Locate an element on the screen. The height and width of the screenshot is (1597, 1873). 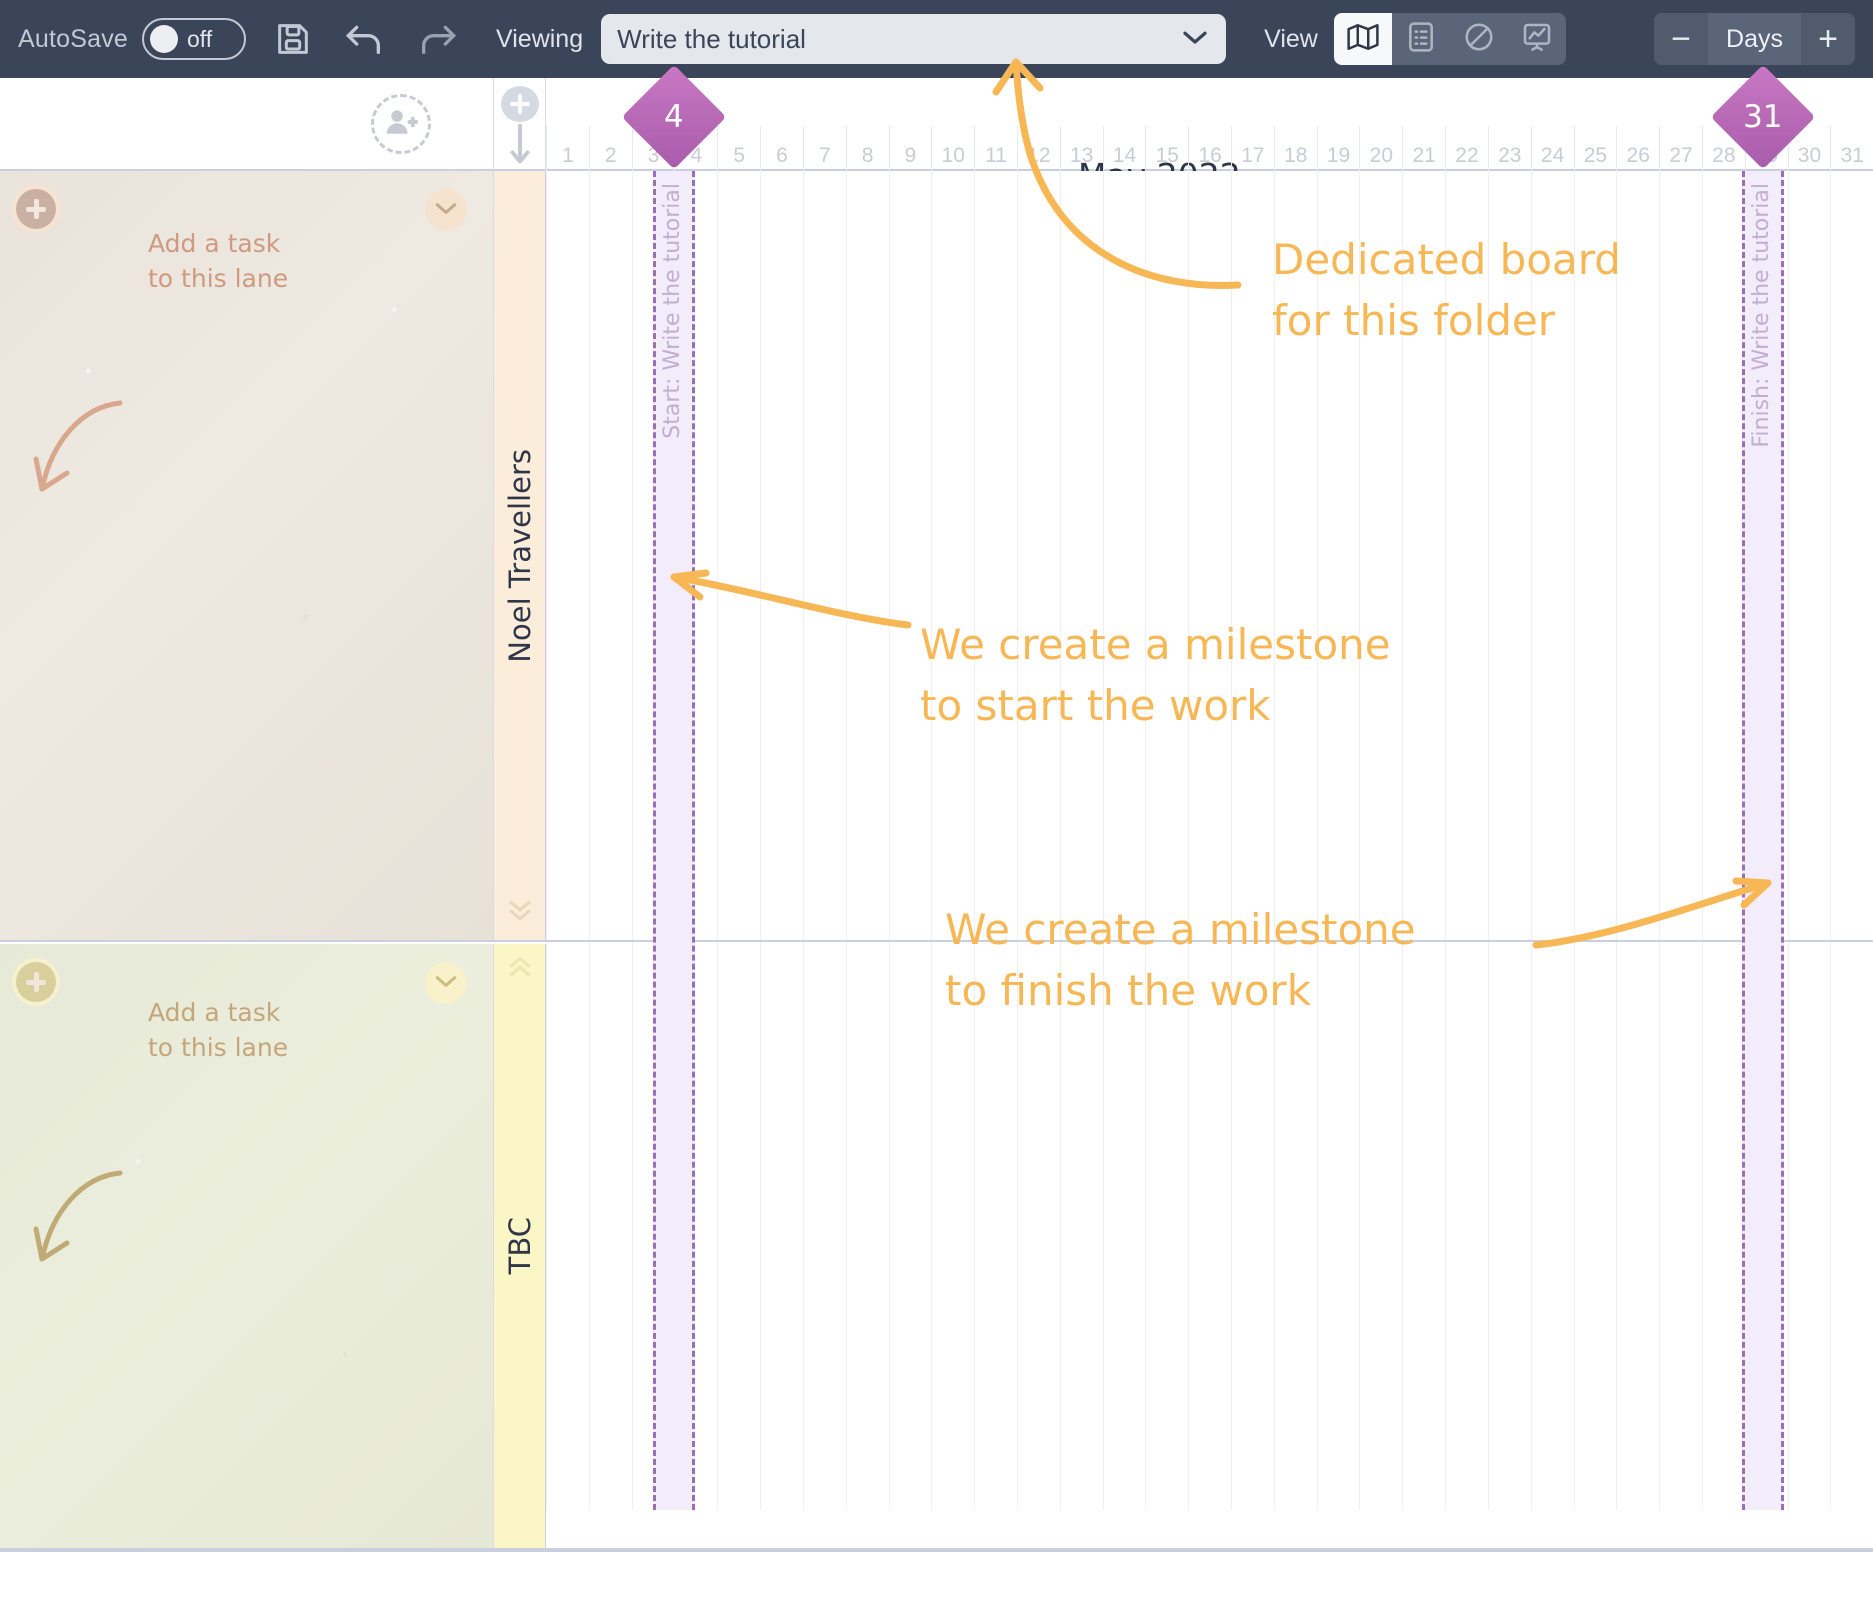
map-icon is located at coordinates (1363, 39).